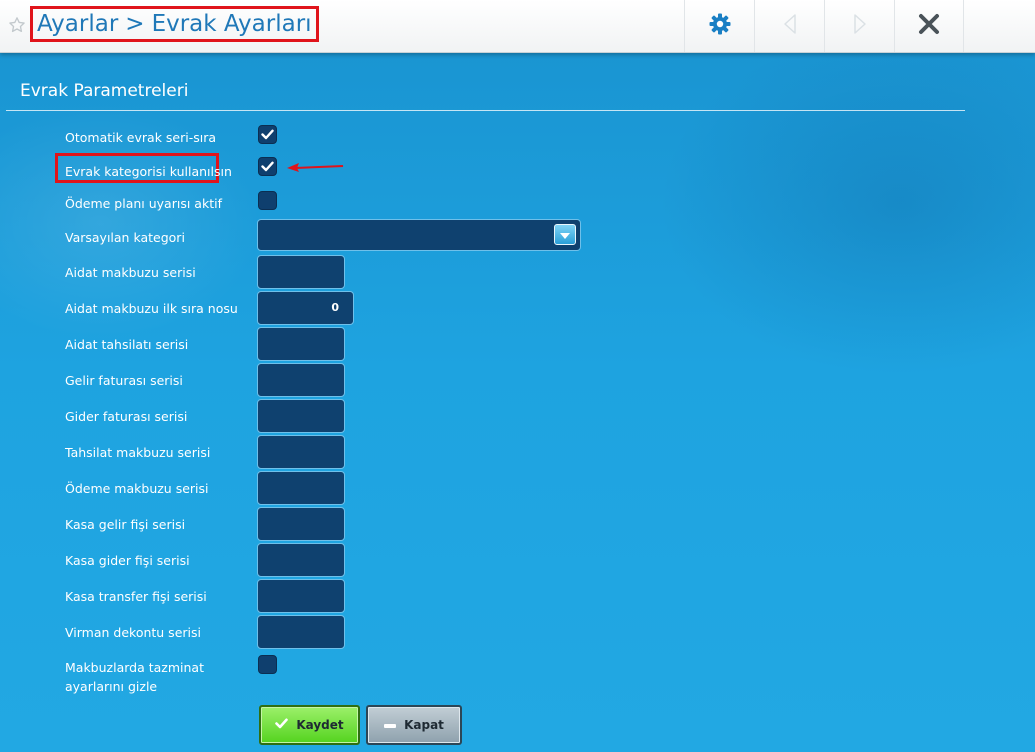 The image size is (1035, 752). I want to click on gear-icon, so click(720, 26).